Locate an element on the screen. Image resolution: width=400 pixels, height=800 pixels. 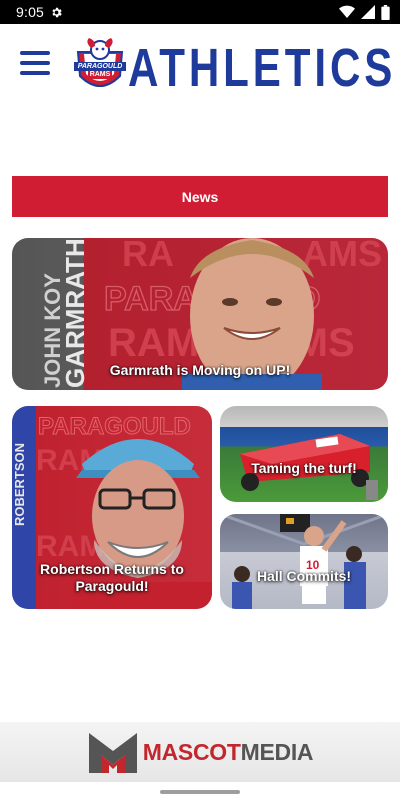
svg-text: ROBERTSON is located at coordinates (19, 484).